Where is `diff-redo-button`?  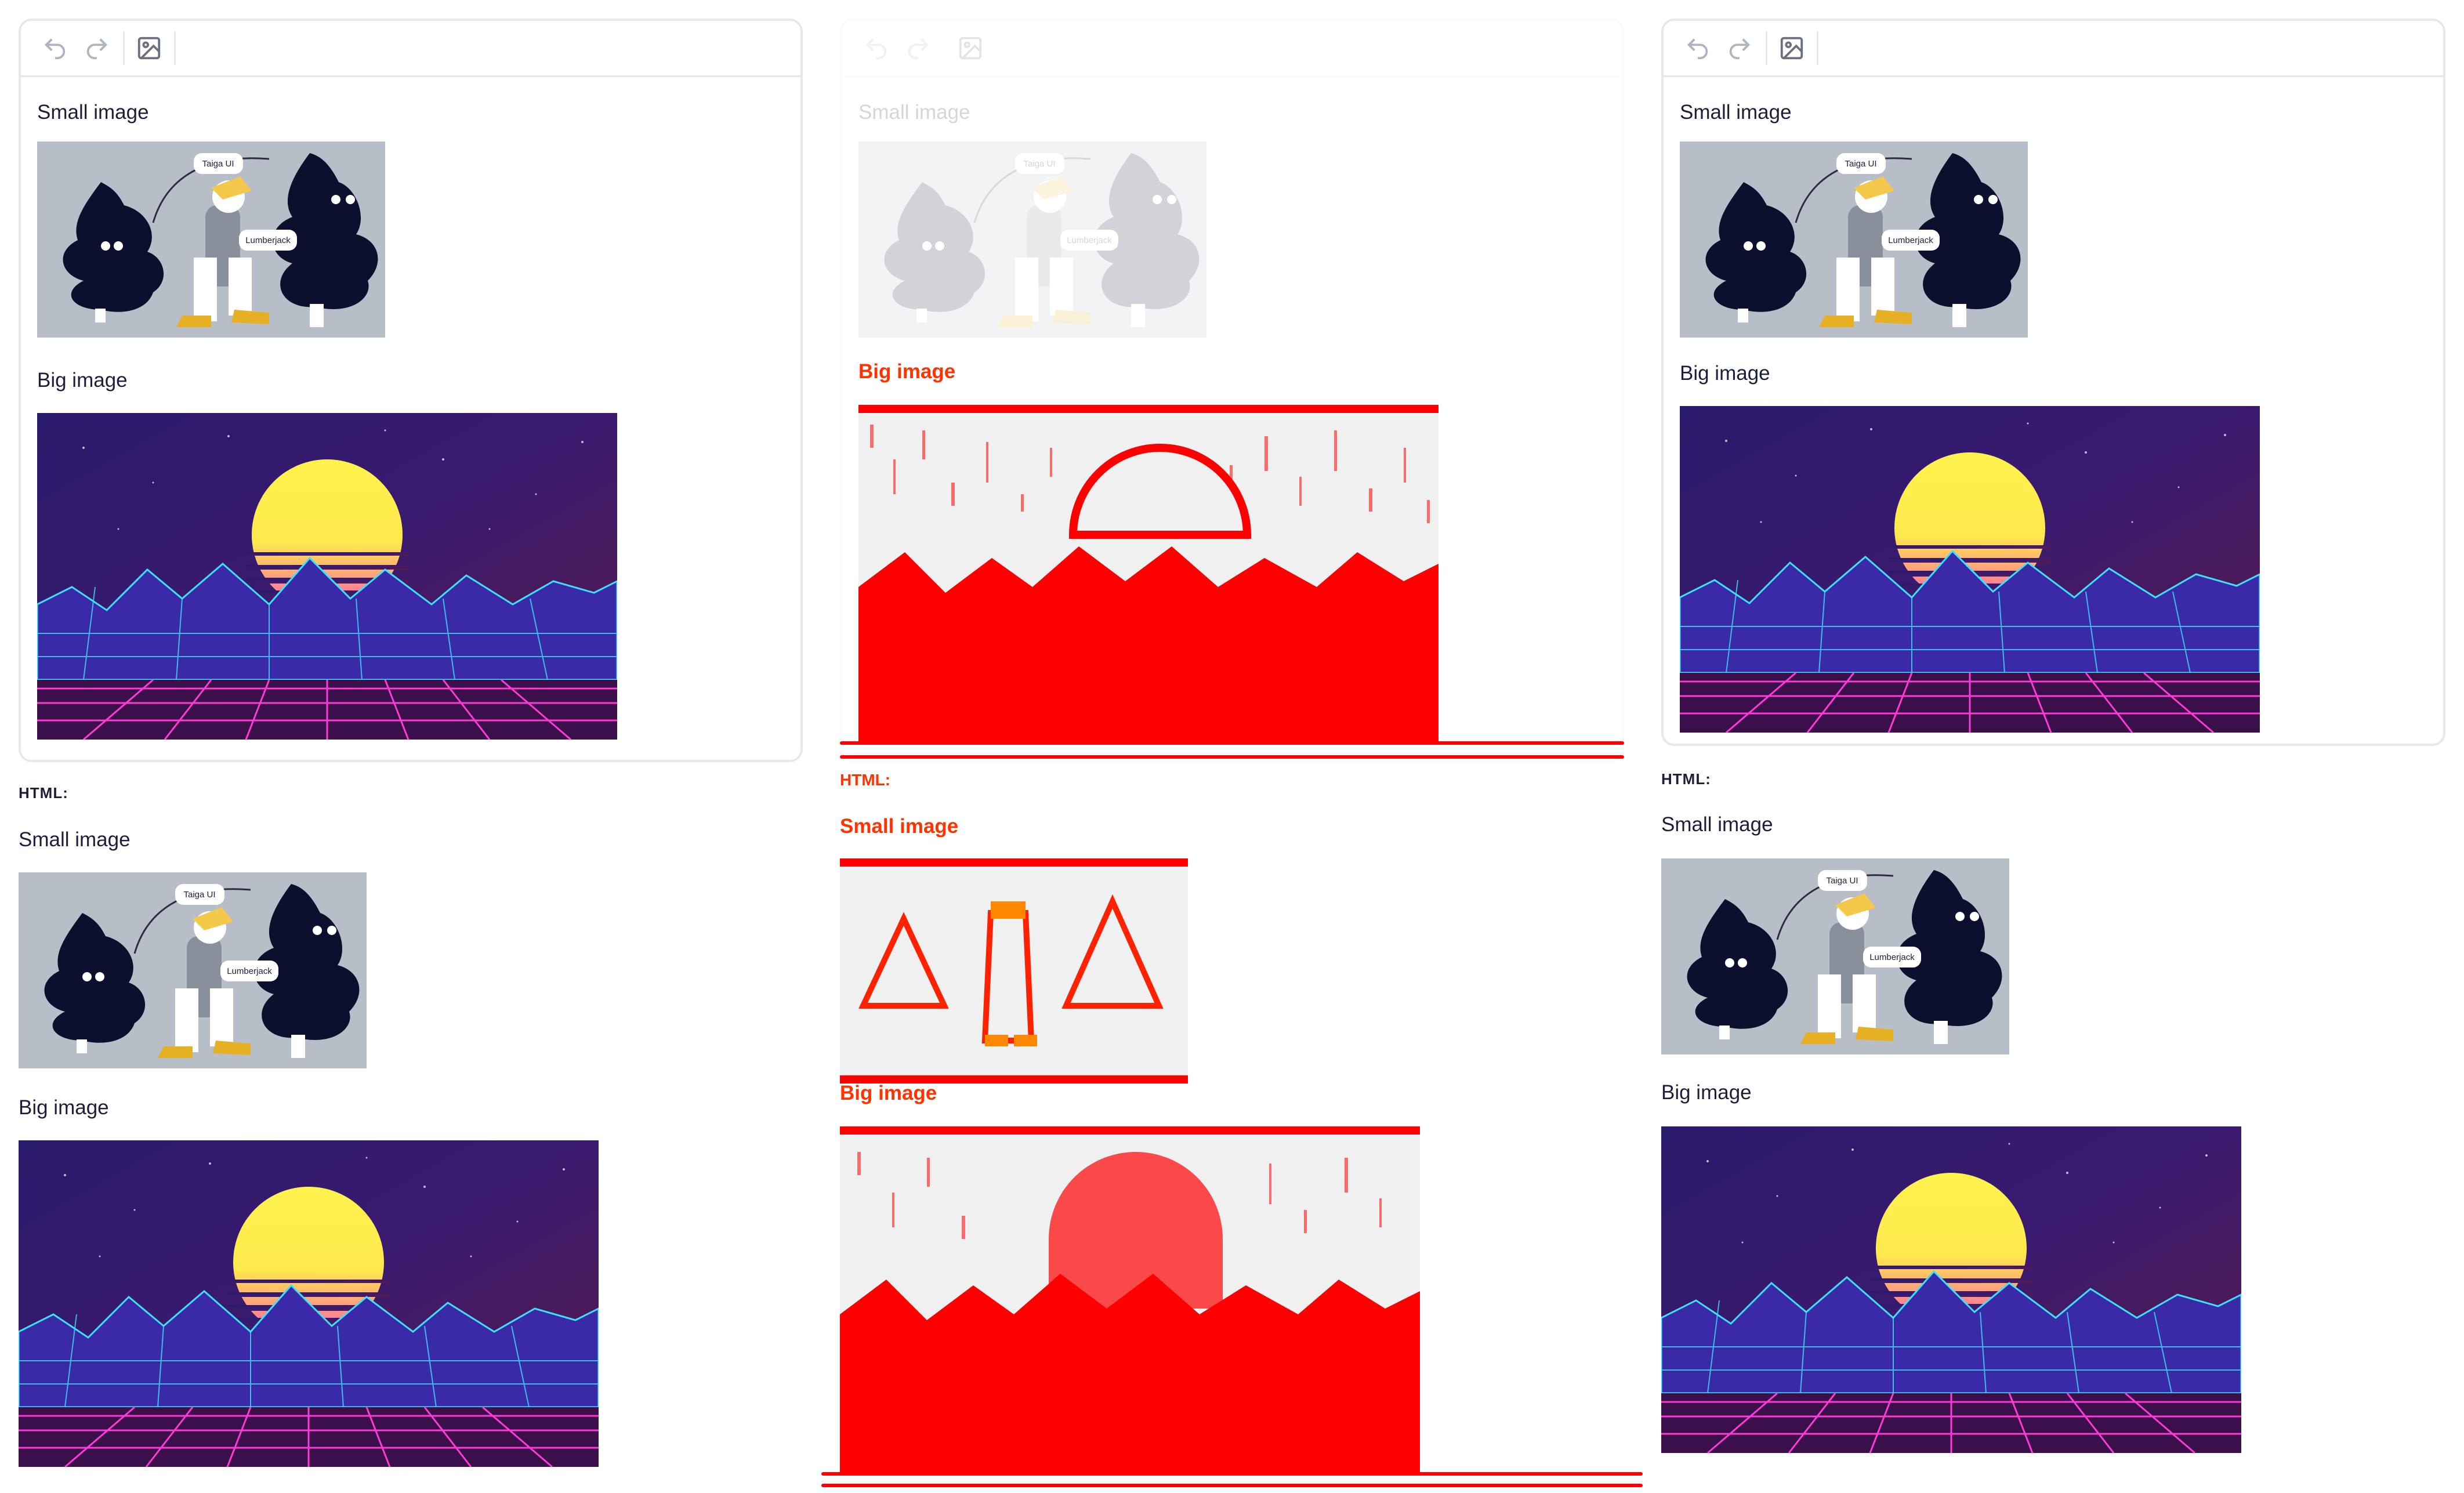
diff-redo-button is located at coordinates (918, 48).